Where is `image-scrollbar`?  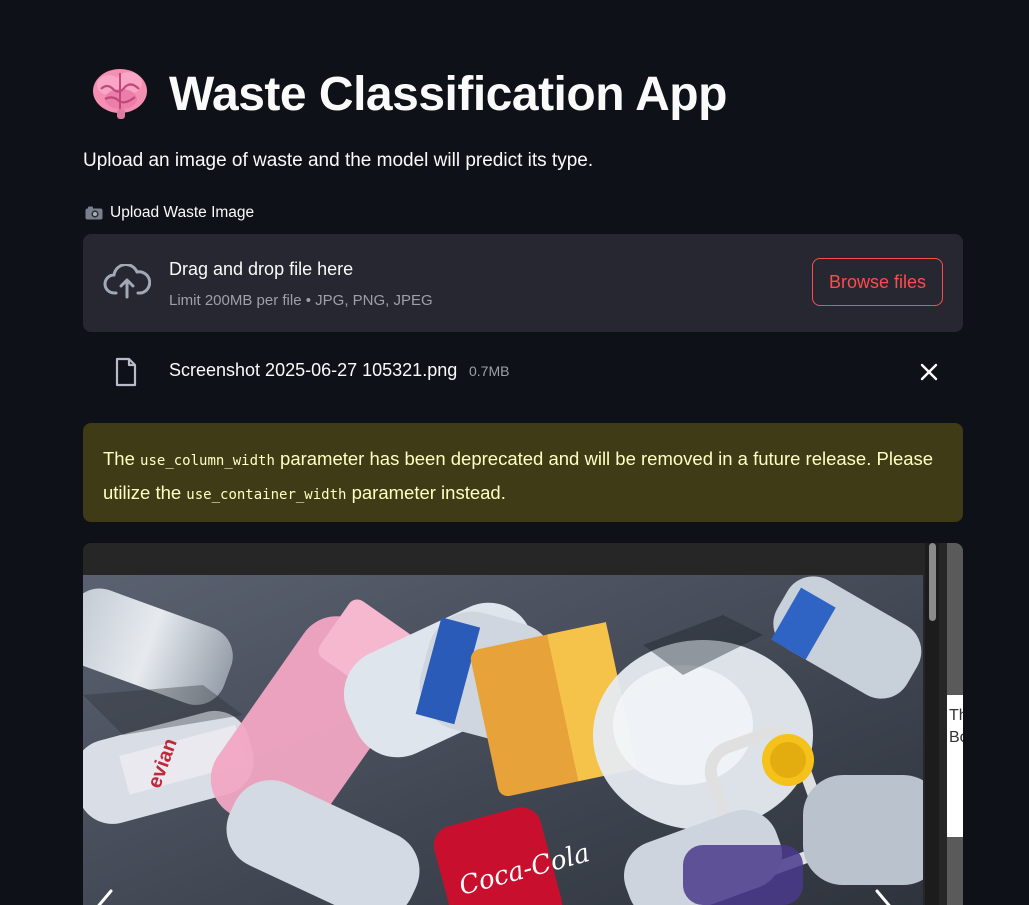 image-scrollbar is located at coordinates (932, 724).